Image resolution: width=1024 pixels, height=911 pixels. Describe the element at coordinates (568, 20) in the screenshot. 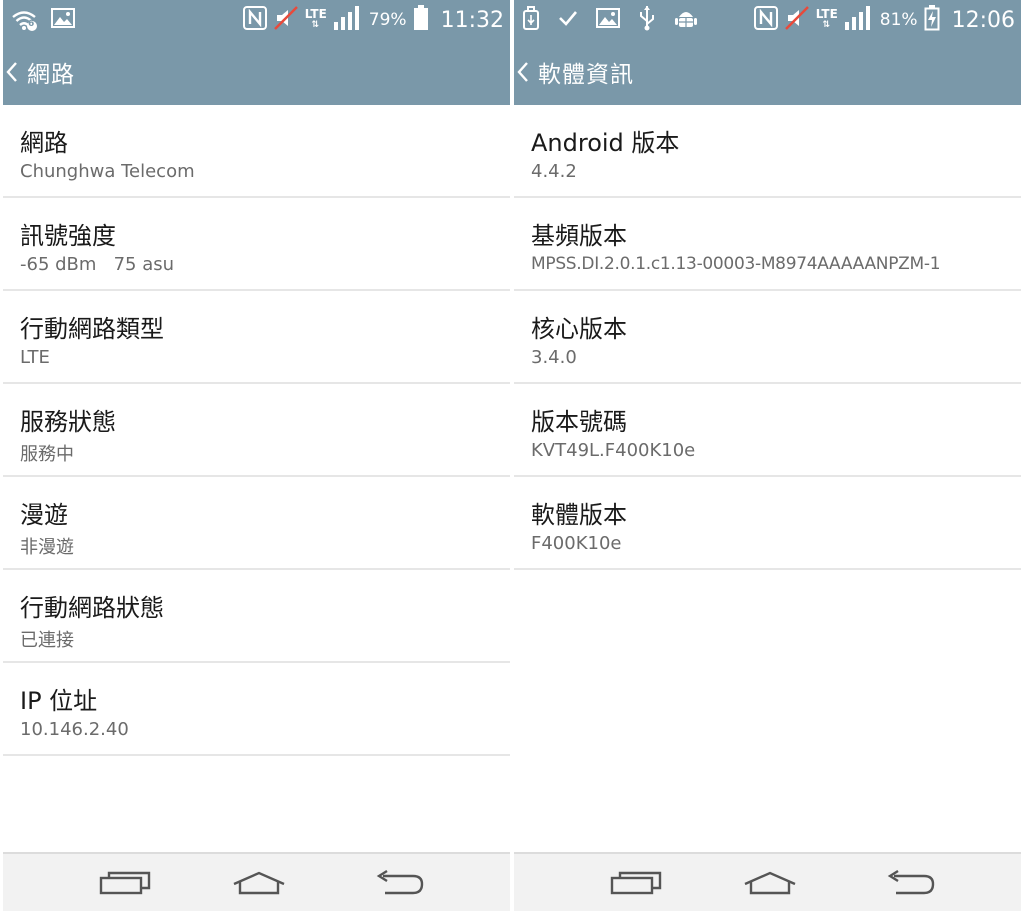

I see `check-icon` at that location.